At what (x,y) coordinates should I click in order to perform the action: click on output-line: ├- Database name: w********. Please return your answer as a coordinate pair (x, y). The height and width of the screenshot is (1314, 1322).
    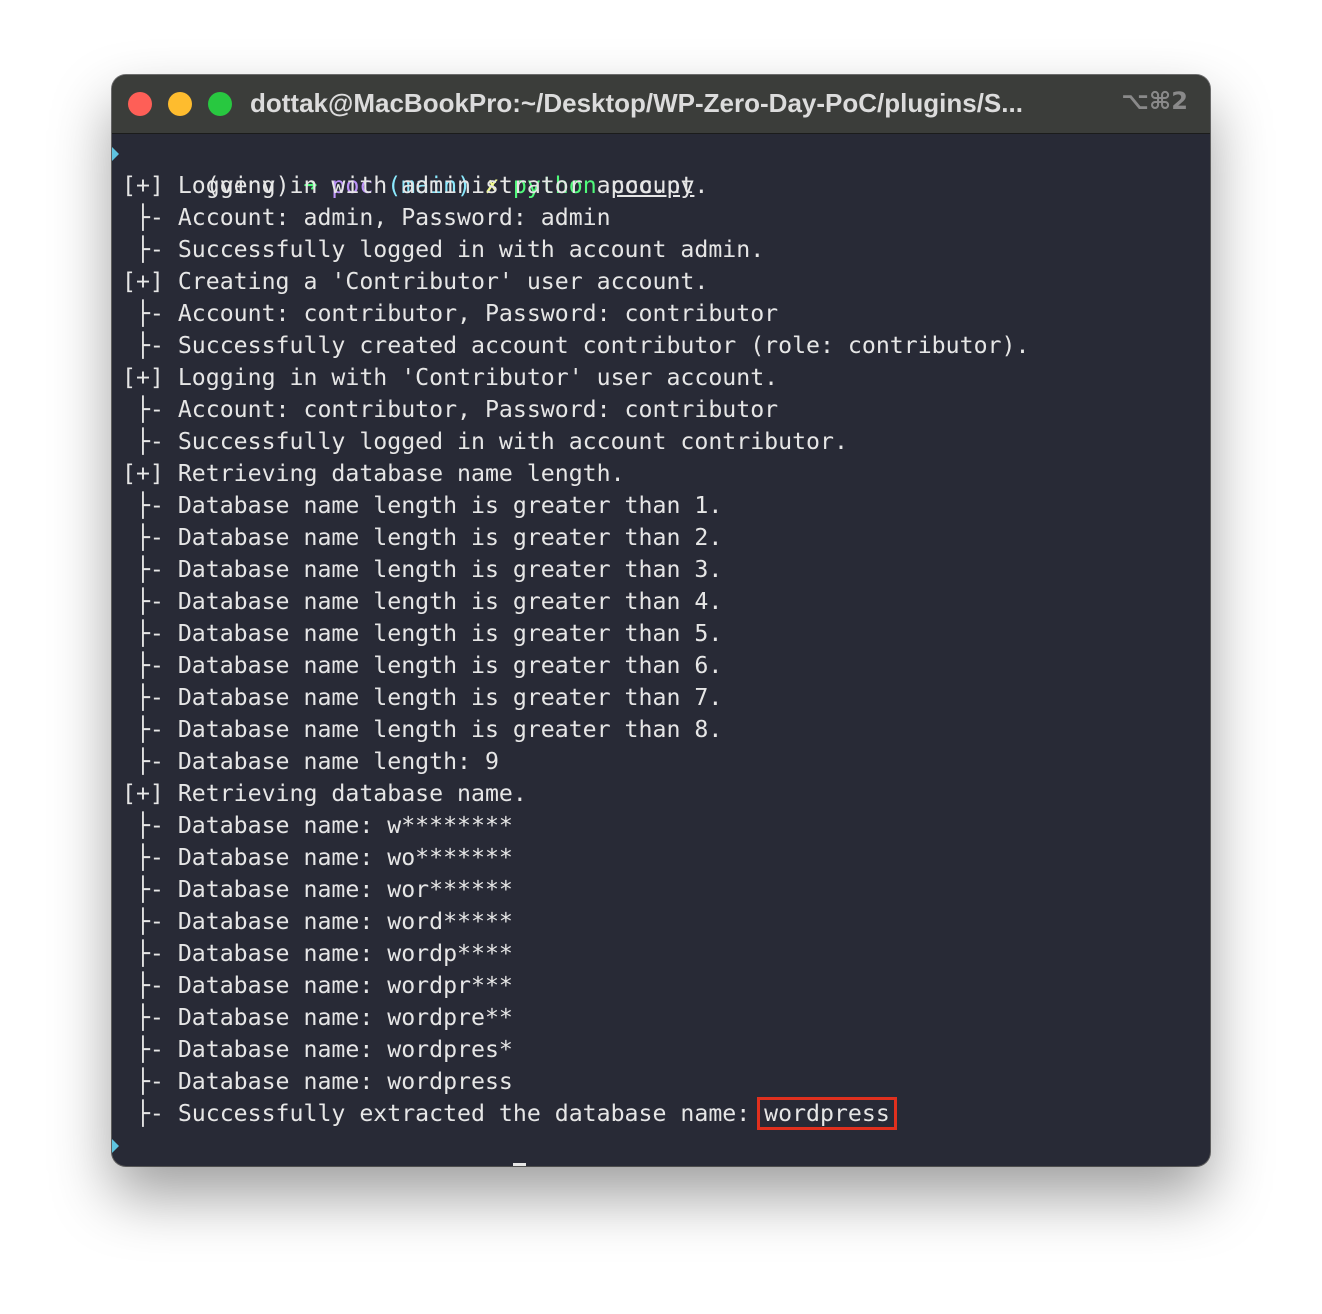
    Looking at the image, I should click on (317, 825).